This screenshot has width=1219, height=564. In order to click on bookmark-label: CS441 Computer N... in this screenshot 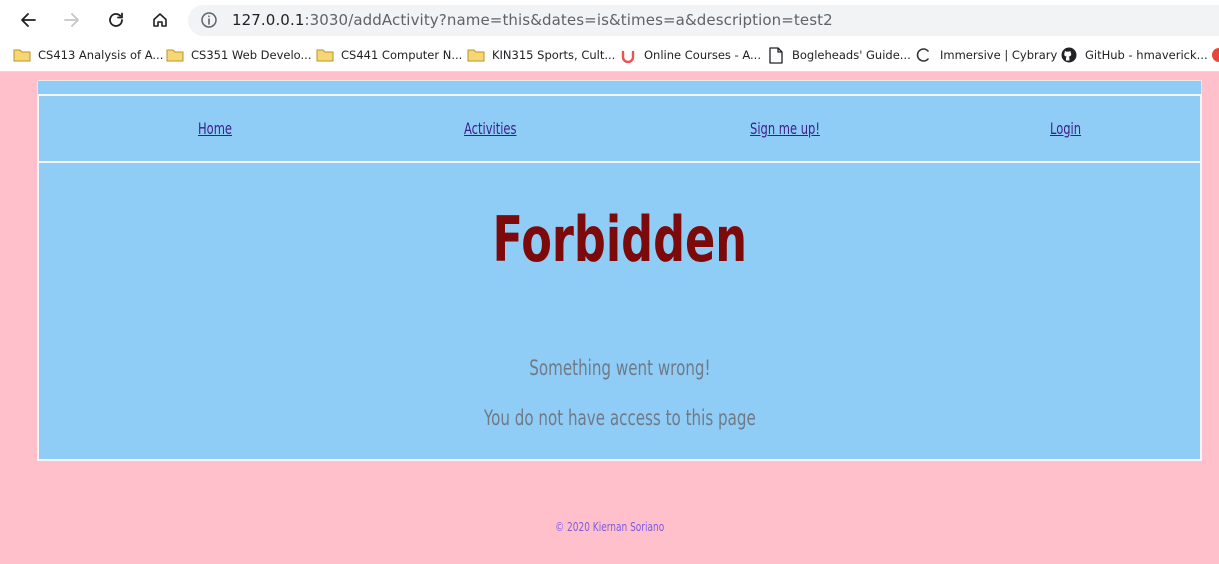, I will do `click(402, 55)`.